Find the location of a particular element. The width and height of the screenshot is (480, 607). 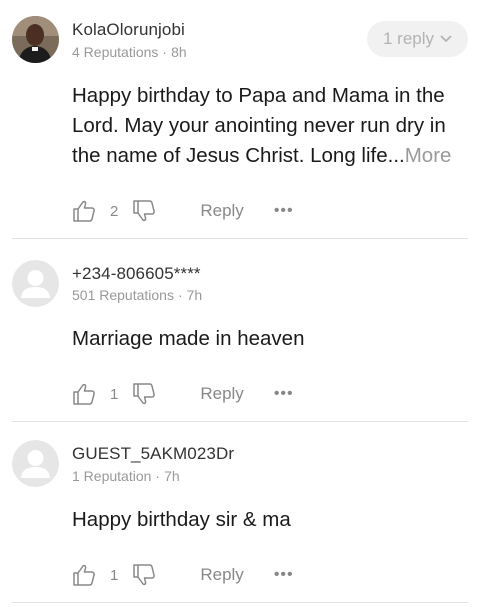

comment-meta: 1 Reputation · 7h is located at coordinates (126, 476).